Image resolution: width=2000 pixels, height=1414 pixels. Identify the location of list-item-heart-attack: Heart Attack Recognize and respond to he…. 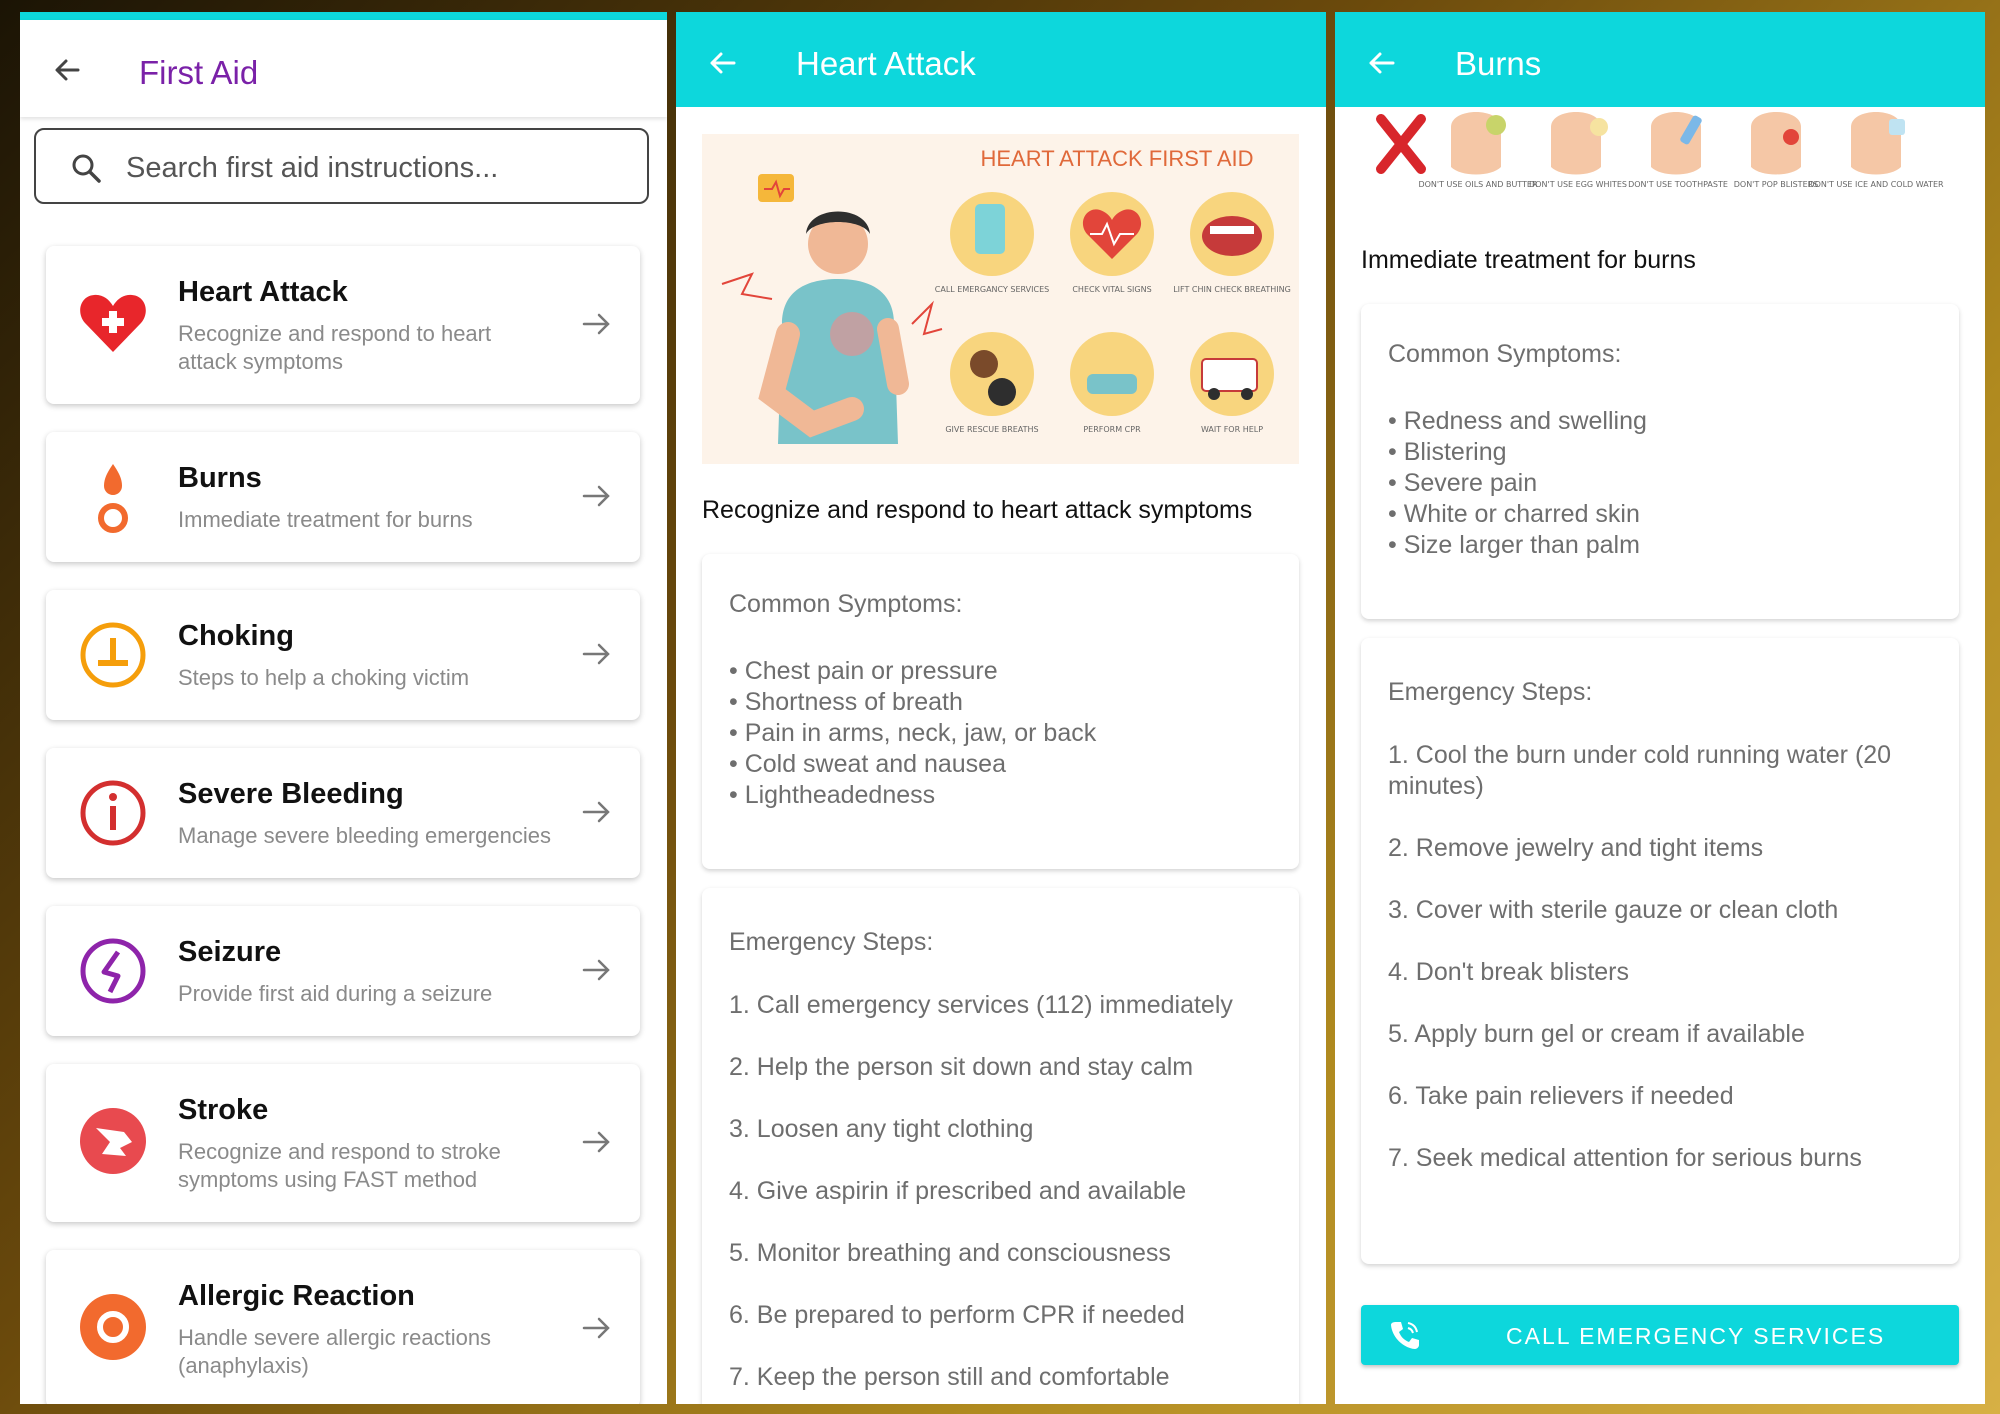
(343, 325).